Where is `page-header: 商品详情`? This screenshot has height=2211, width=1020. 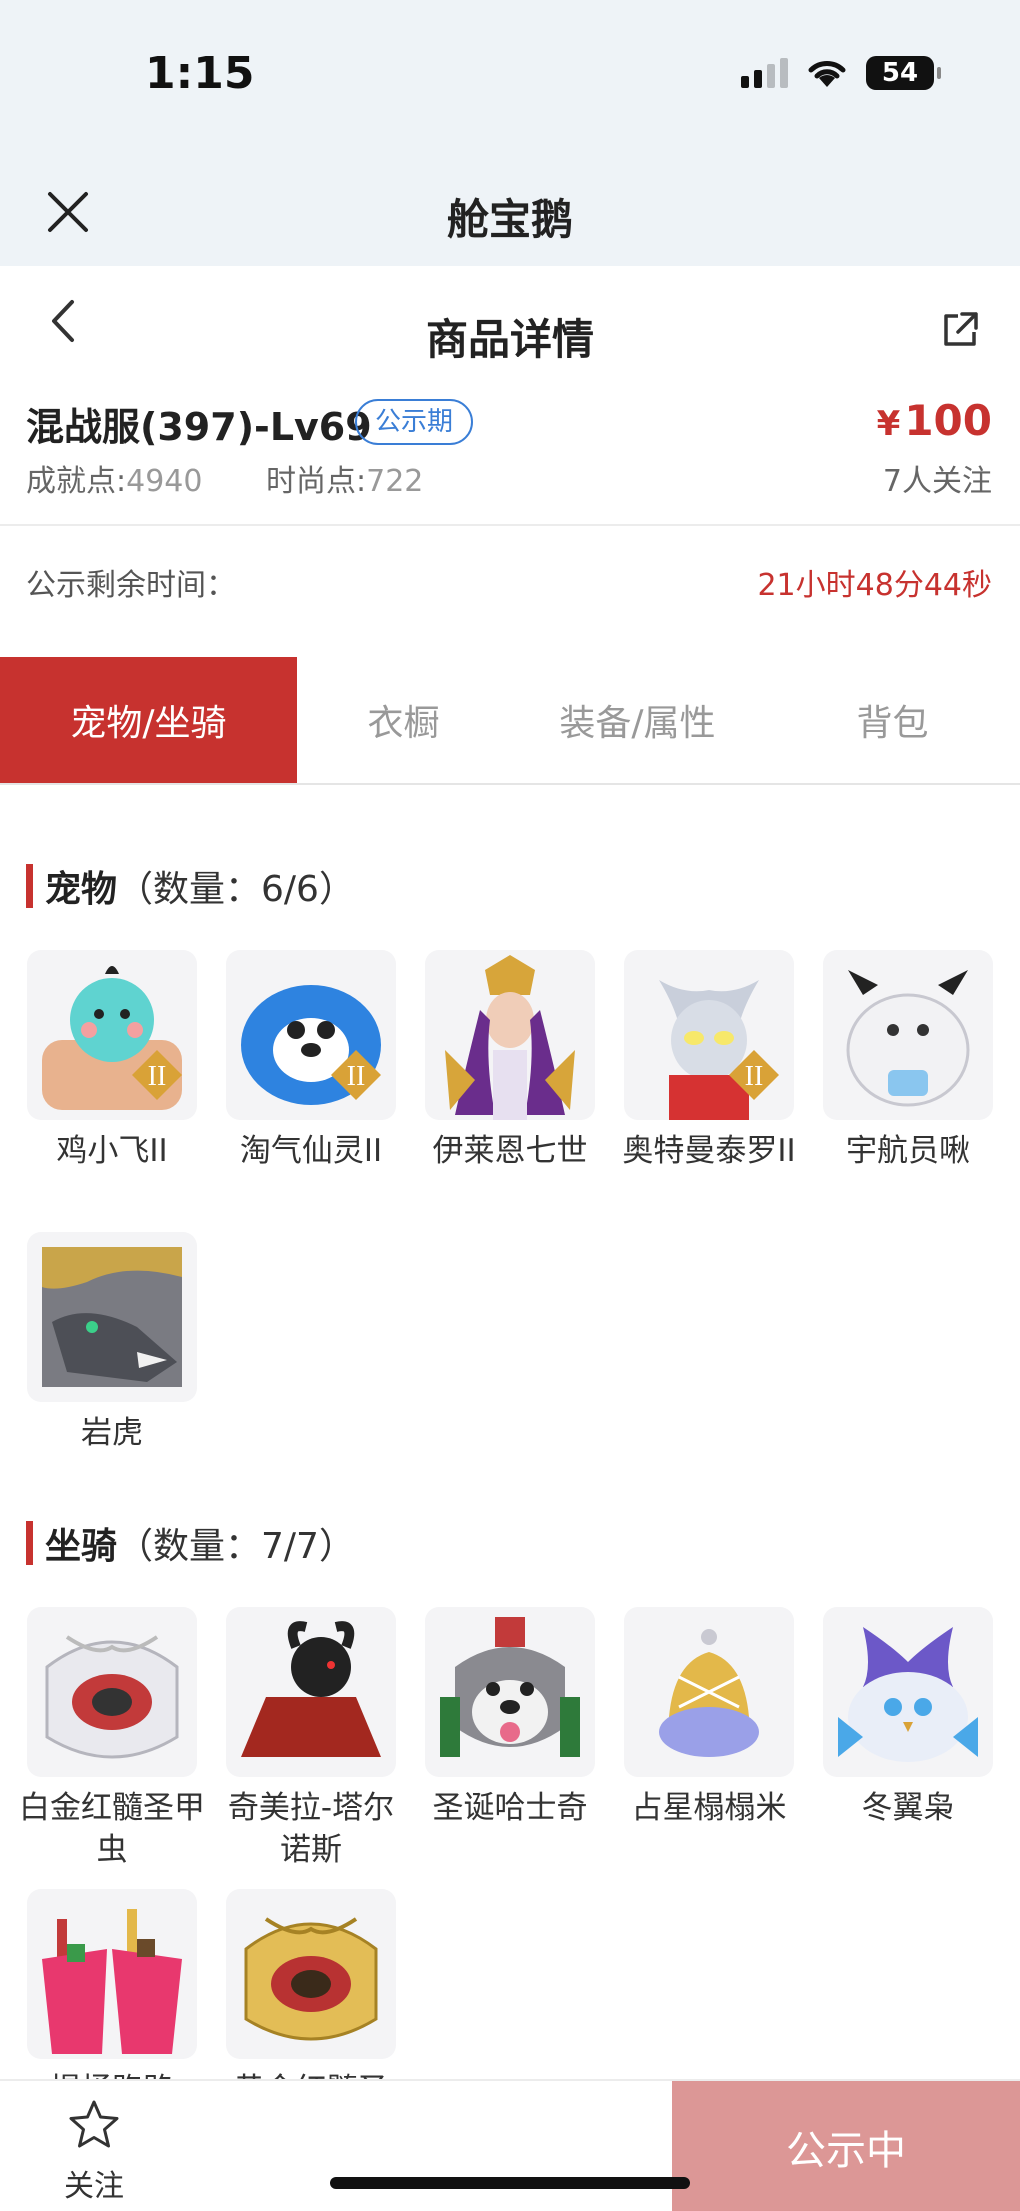 page-header: 商品详情 is located at coordinates (510, 316).